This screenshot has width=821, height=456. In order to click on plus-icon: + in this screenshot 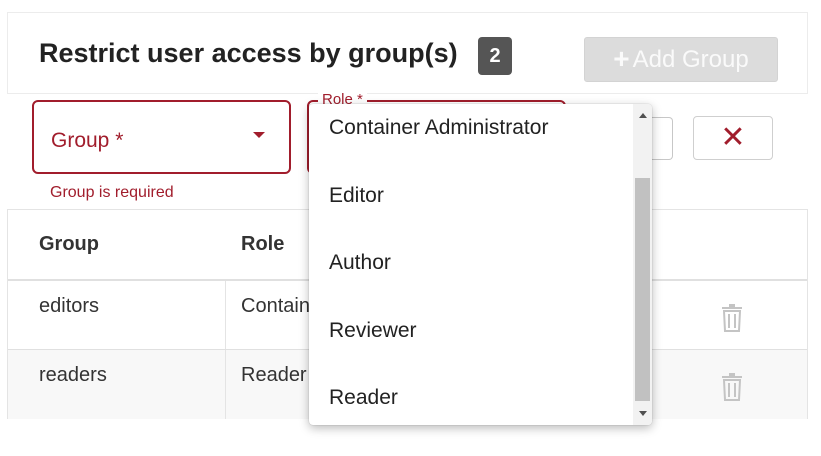, I will do `click(621, 58)`.